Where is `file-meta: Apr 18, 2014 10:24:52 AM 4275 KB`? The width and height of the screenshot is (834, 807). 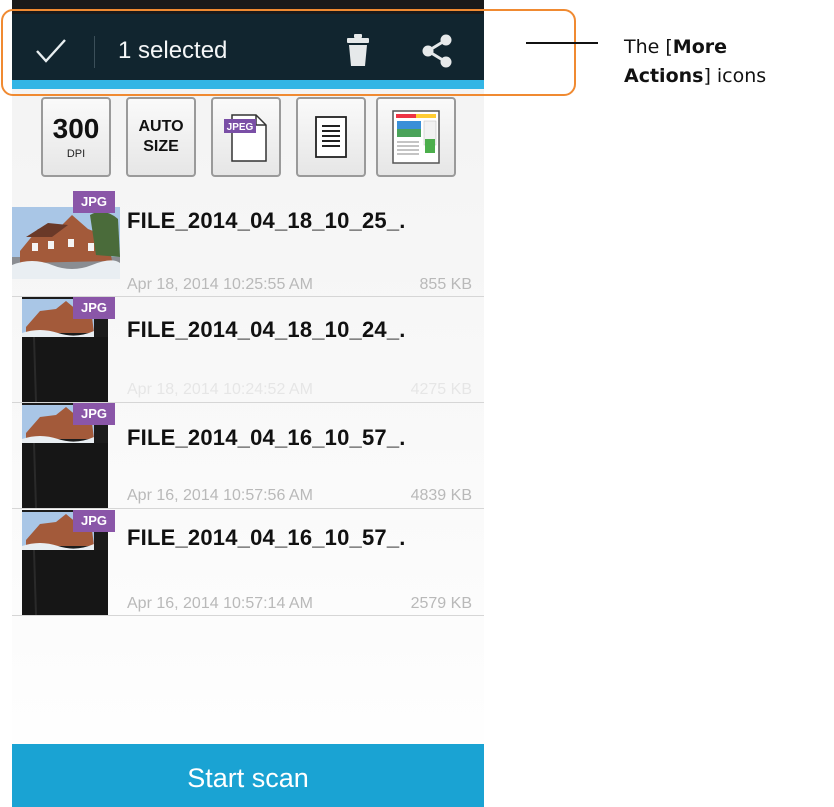 file-meta: Apr 18, 2014 10:24:52 AM 4275 KB is located at coordinates (299, 390).